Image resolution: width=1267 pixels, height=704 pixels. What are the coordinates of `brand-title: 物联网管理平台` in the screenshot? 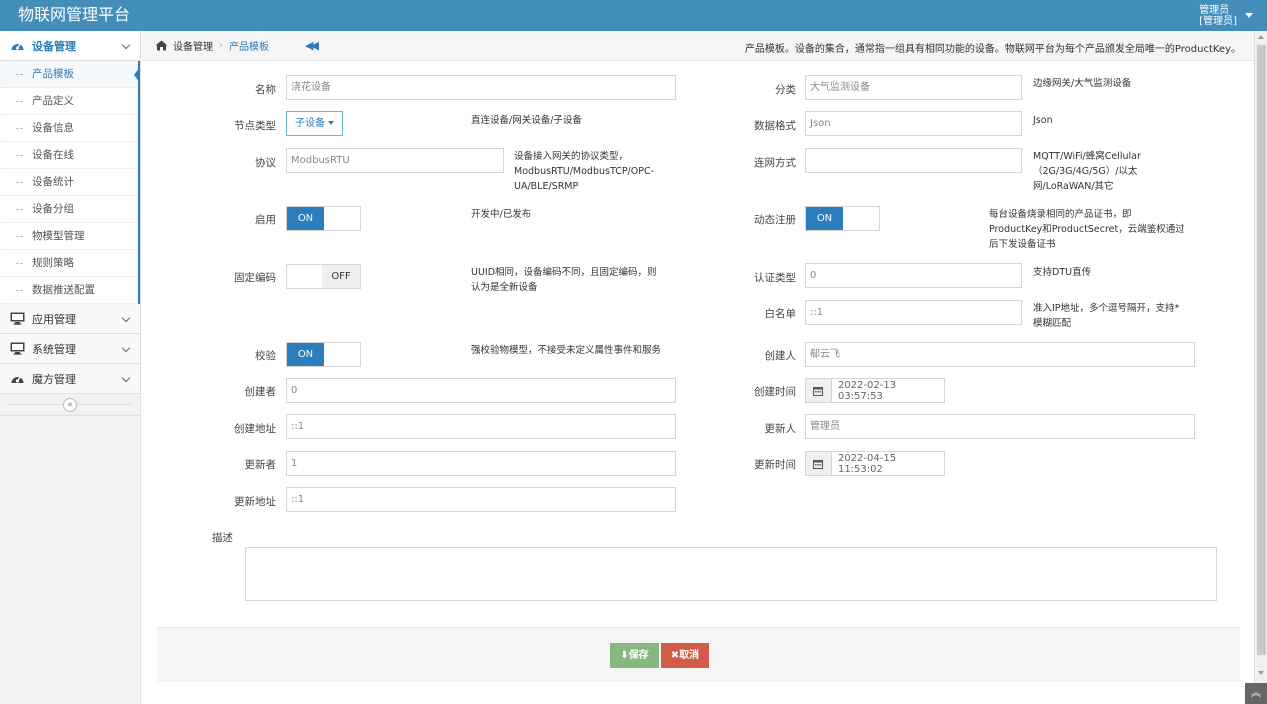 It's located at (74, 15).